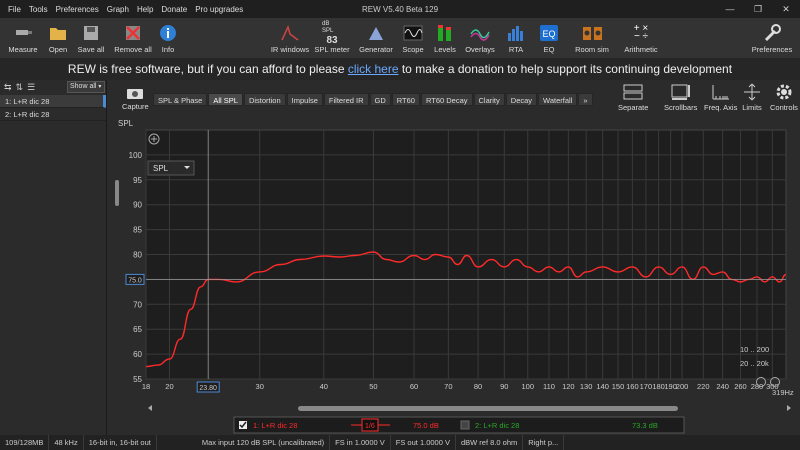 The height and width of the screenshot is (450, 800). What do you see at coordinates (136, 155) in the screenshot?
I see `y-tick-label: 100` at bounding box center [136, 155].